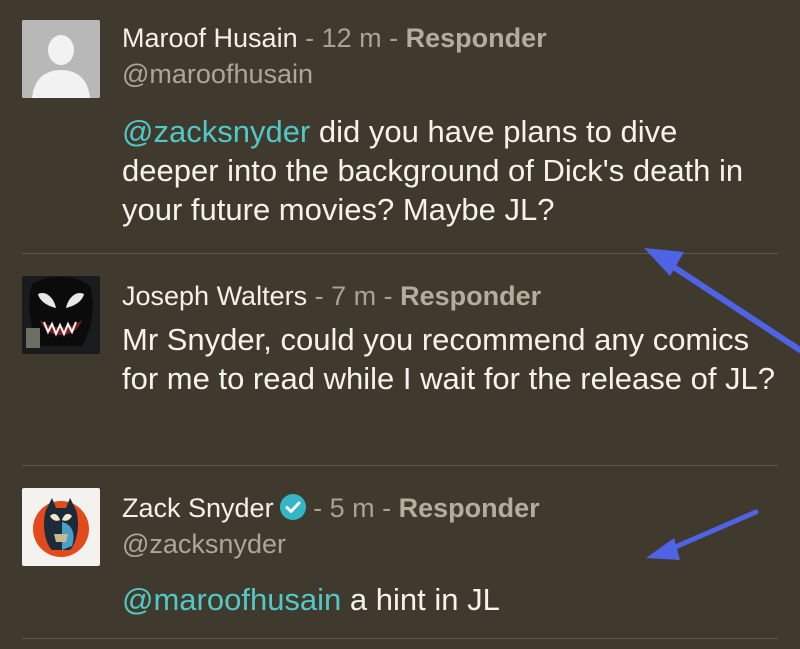 This screenshot has width=800, height=649. What do you see at coordinates (722, 404) in the screenshot?
I see `annotation-arrows` at bounding box center [722, 404].